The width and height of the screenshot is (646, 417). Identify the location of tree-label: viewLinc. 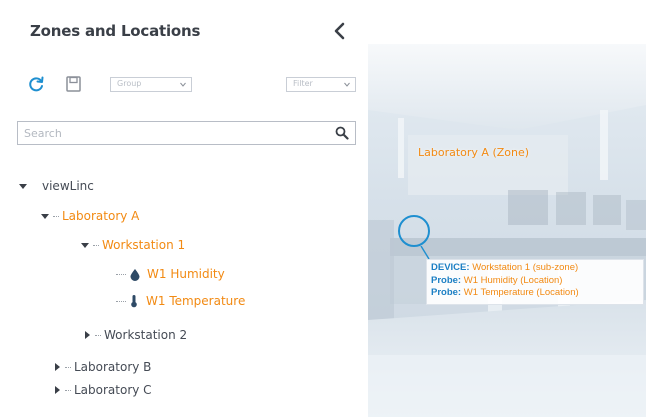
(68, 186).